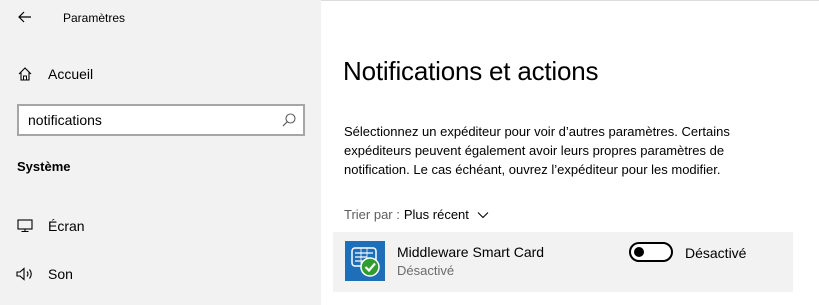 The image size is (819, 305). What do you see at coordinates (716, 253) in the screenshot?
I see `toggle-state-label: Désactivé` at bounding box center [716, 253].